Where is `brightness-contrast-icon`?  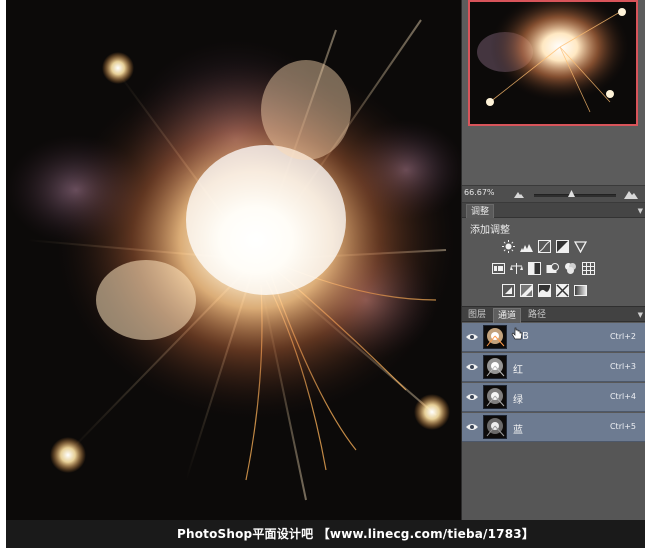
brightness-contrast-icon is located at coordinates (508, 246).